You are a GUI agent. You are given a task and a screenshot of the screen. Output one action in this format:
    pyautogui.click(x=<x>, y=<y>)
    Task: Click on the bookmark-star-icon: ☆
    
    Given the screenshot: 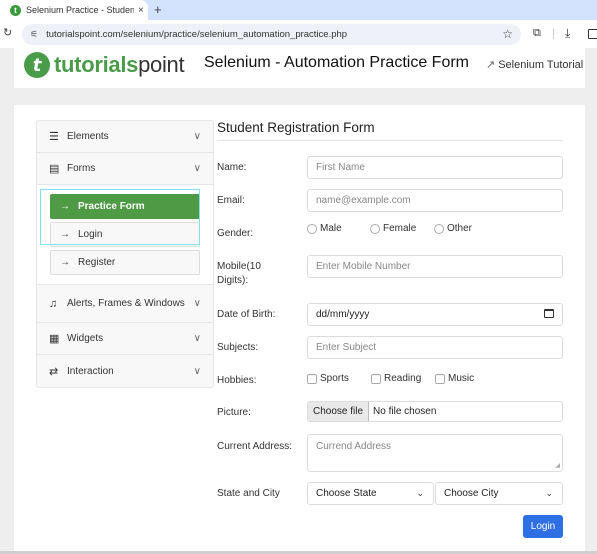 What is the action you would take?
    pyautogui.click(x=507, y=34)
    